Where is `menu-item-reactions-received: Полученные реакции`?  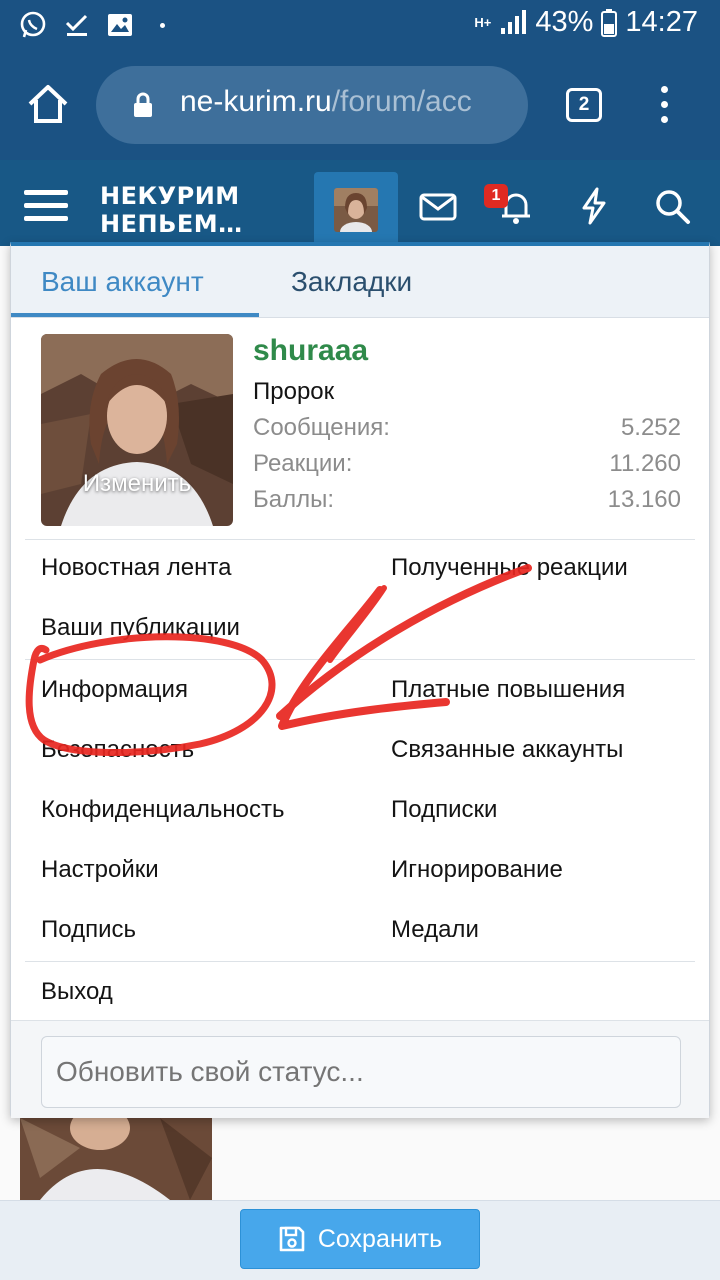 menu-item-reactions-received: Полученные реакции is located at coordinates (509, 568).